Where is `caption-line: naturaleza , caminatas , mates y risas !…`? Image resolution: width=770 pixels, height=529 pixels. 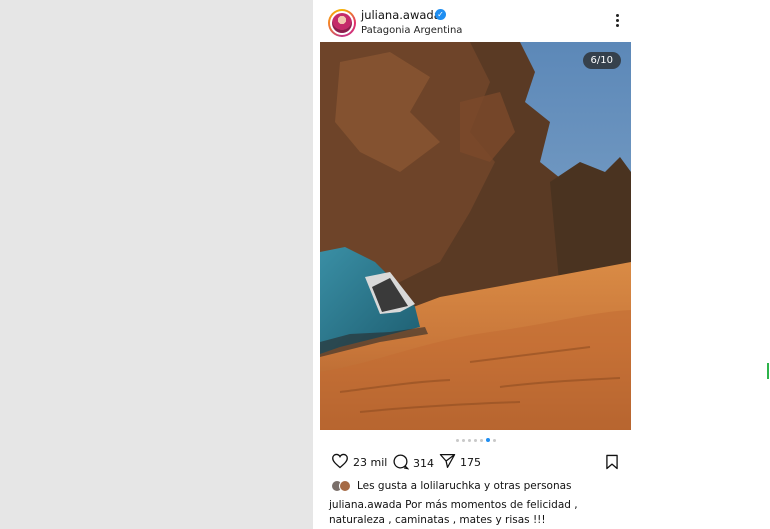
caption-line: naturaleza , caminatas , mates y risas !… is located at coordinates (437, 520).